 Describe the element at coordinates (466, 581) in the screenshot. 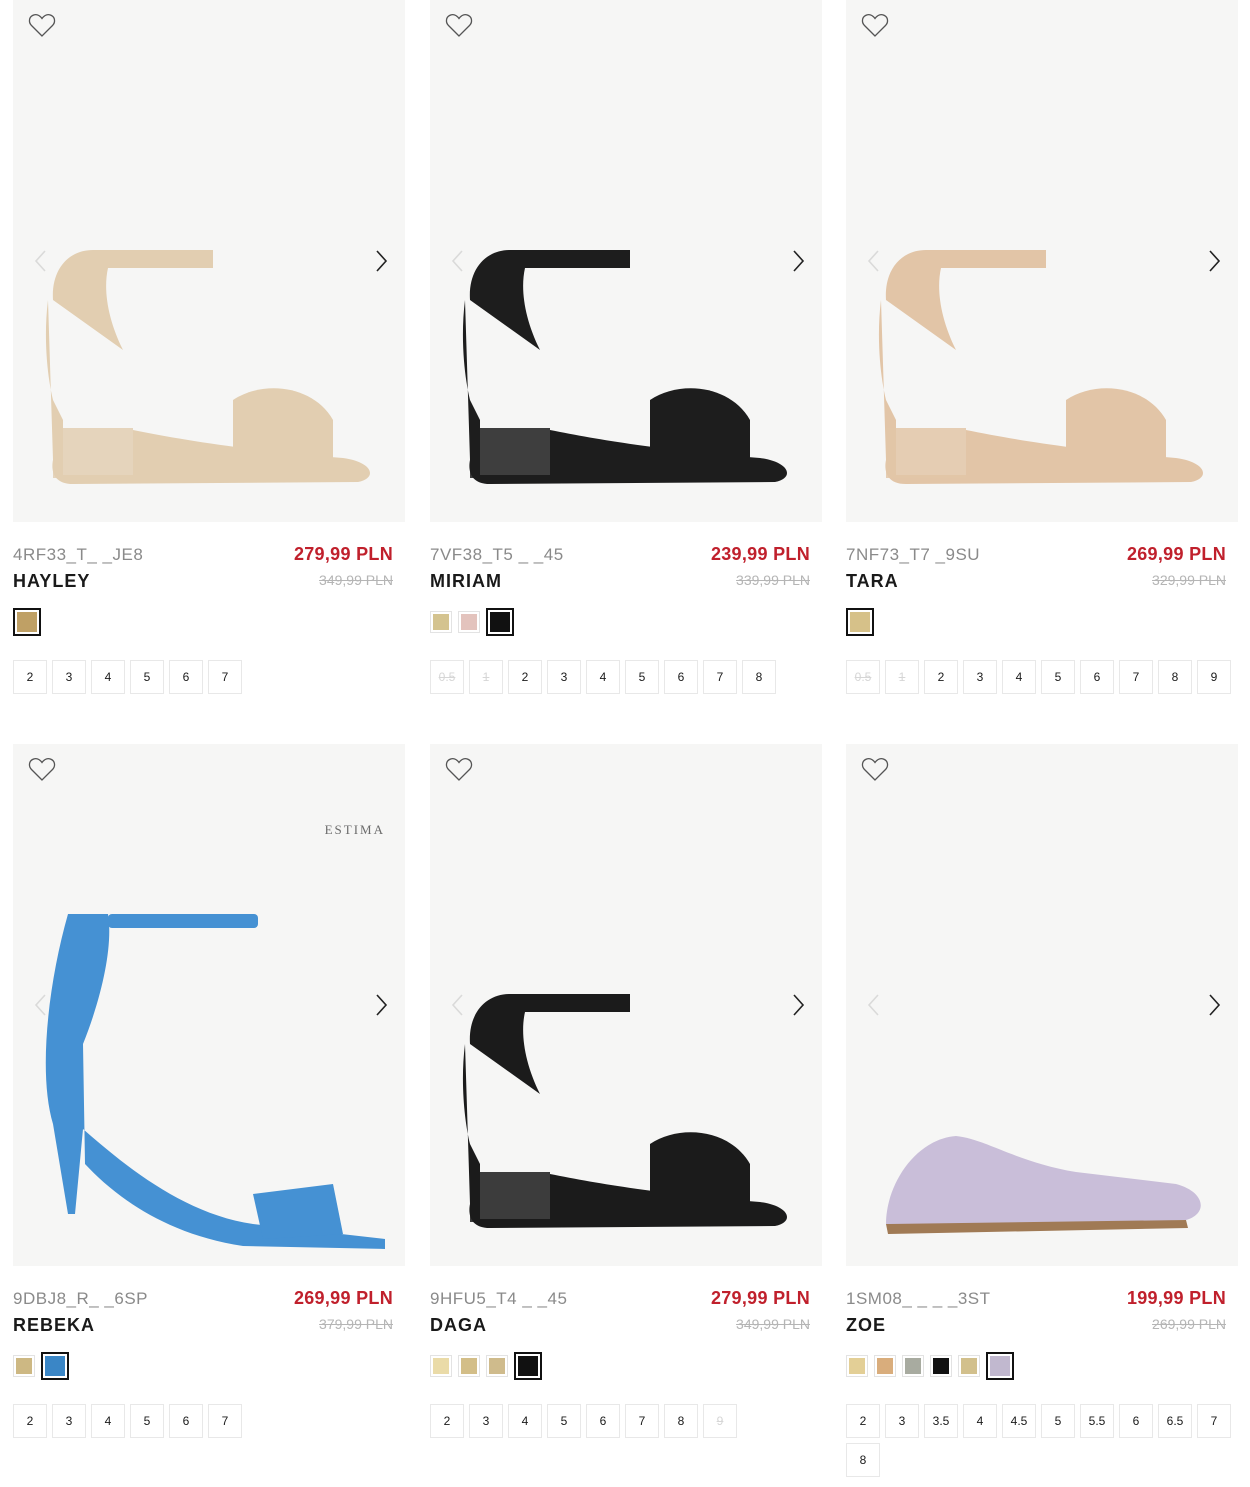

I see `product-name: MIRIAM` at that location.